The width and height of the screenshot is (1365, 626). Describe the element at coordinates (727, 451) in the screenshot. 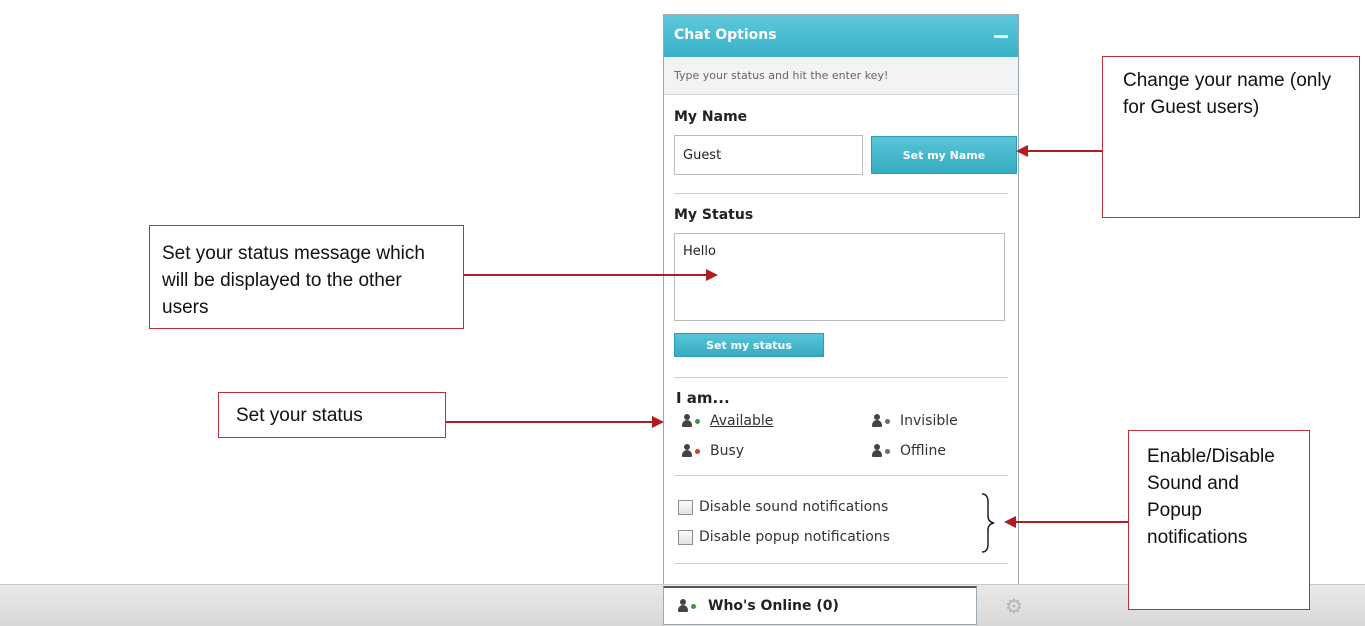

I see `status-option-label: Busy` at that location.